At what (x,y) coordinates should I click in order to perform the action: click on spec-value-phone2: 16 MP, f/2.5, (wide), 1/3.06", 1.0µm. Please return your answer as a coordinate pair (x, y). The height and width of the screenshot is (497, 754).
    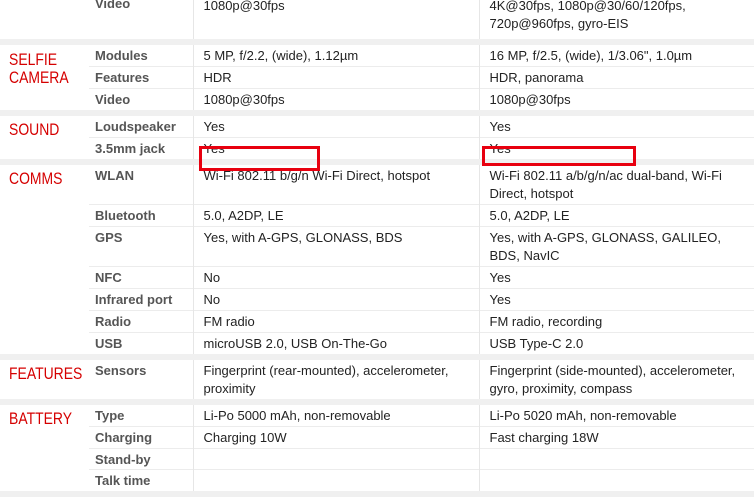
    Looking at the image, I should click on (616, 56).